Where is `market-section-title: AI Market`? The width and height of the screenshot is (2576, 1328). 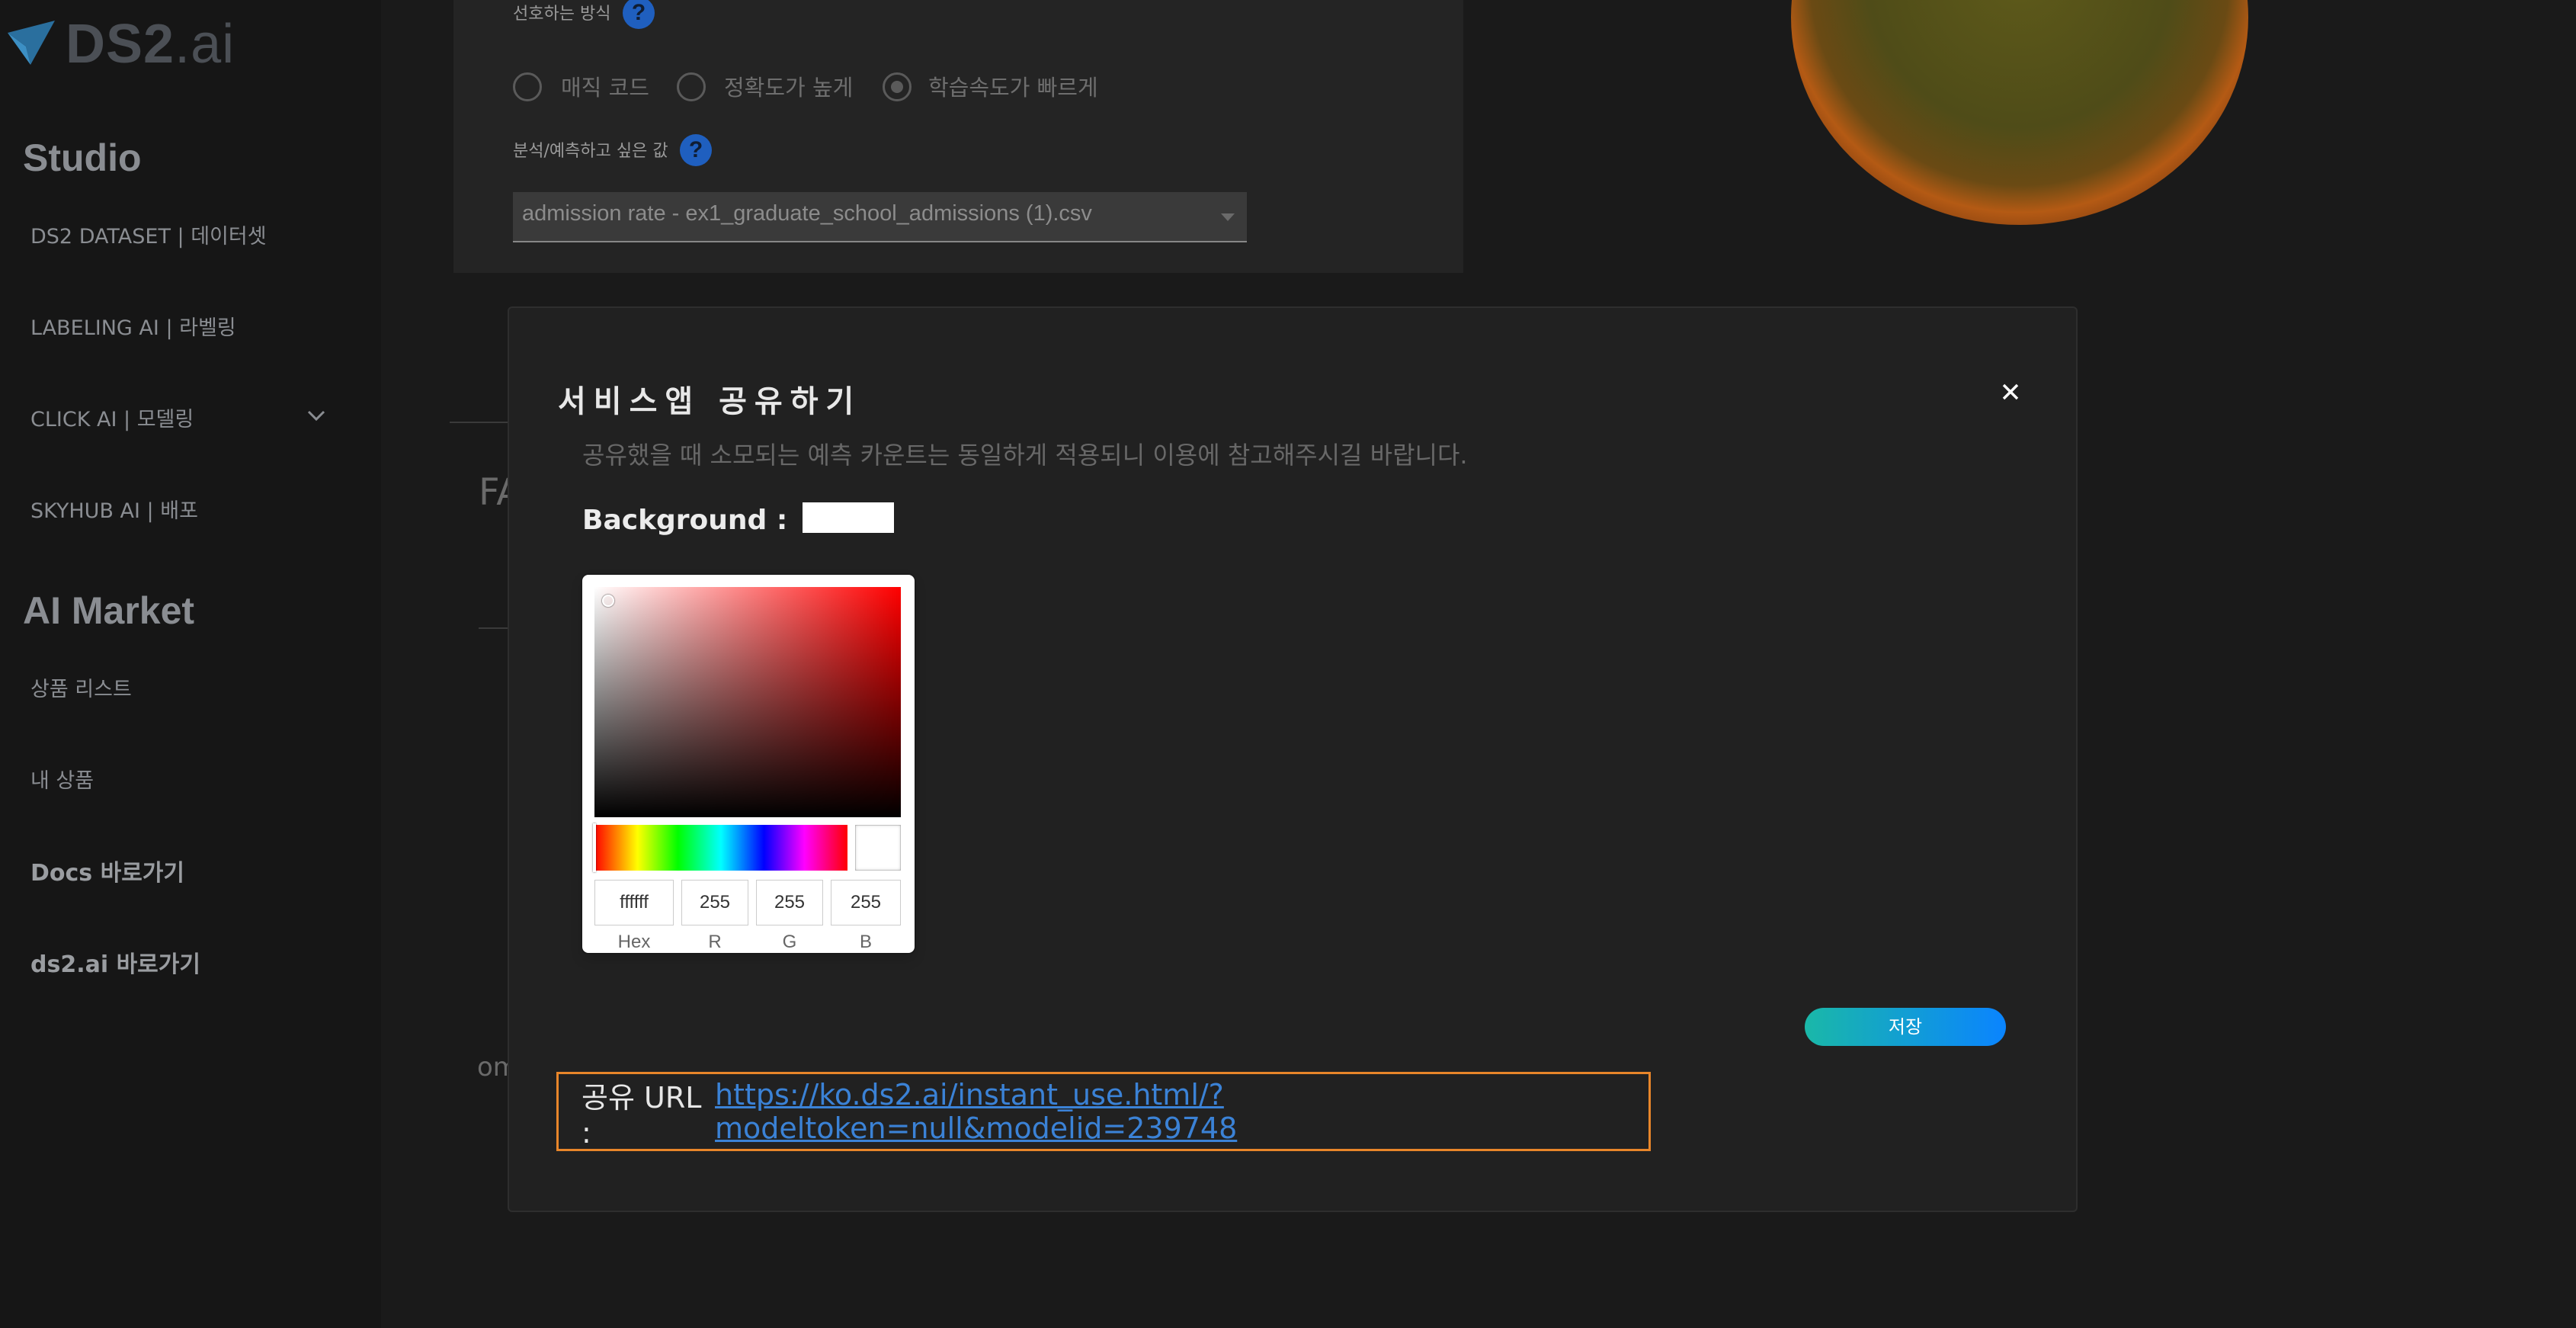
market-section-title: AI Market is located at coordinates (109, 610).